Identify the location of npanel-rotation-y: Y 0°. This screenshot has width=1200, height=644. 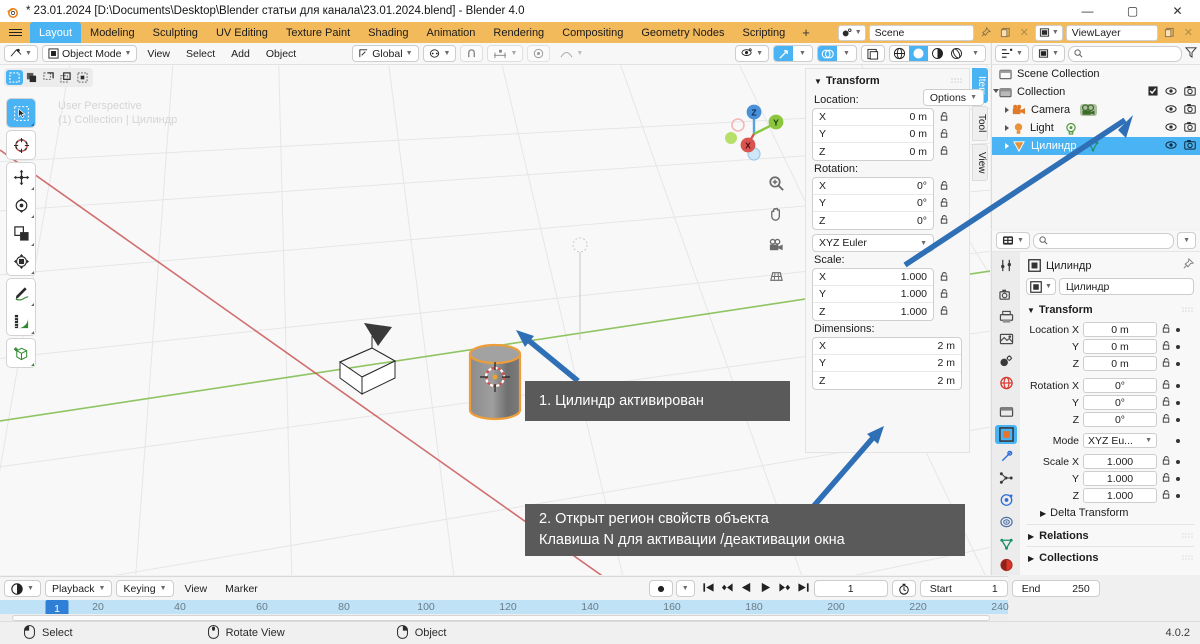
(873, 203).